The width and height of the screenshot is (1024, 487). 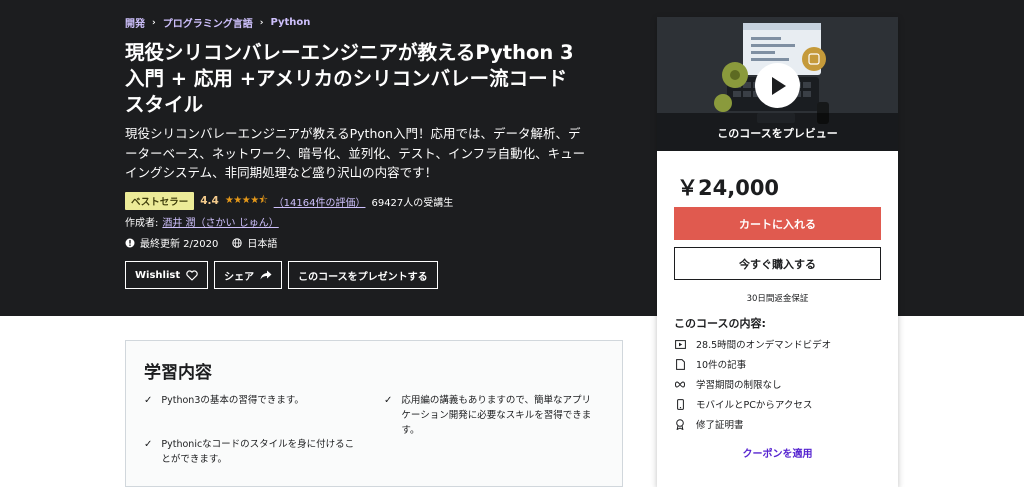 I want to click on learn-item: ✓ Pythonicなコードのスタイルを身に付けるこ とができます。, so click(x=249, y=452).